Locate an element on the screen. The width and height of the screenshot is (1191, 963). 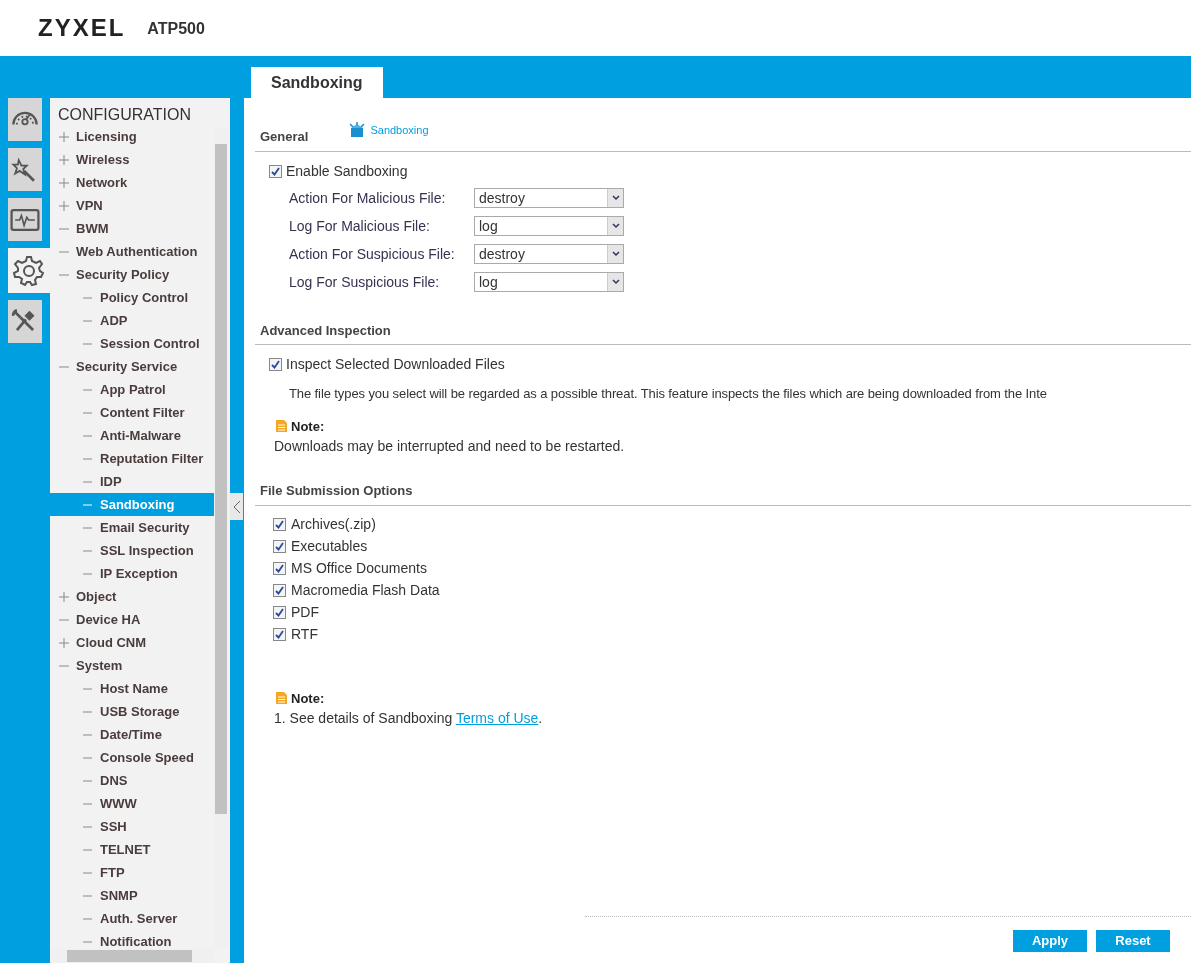
nav-item: Auth. Server is located at coordinates (132, 918).